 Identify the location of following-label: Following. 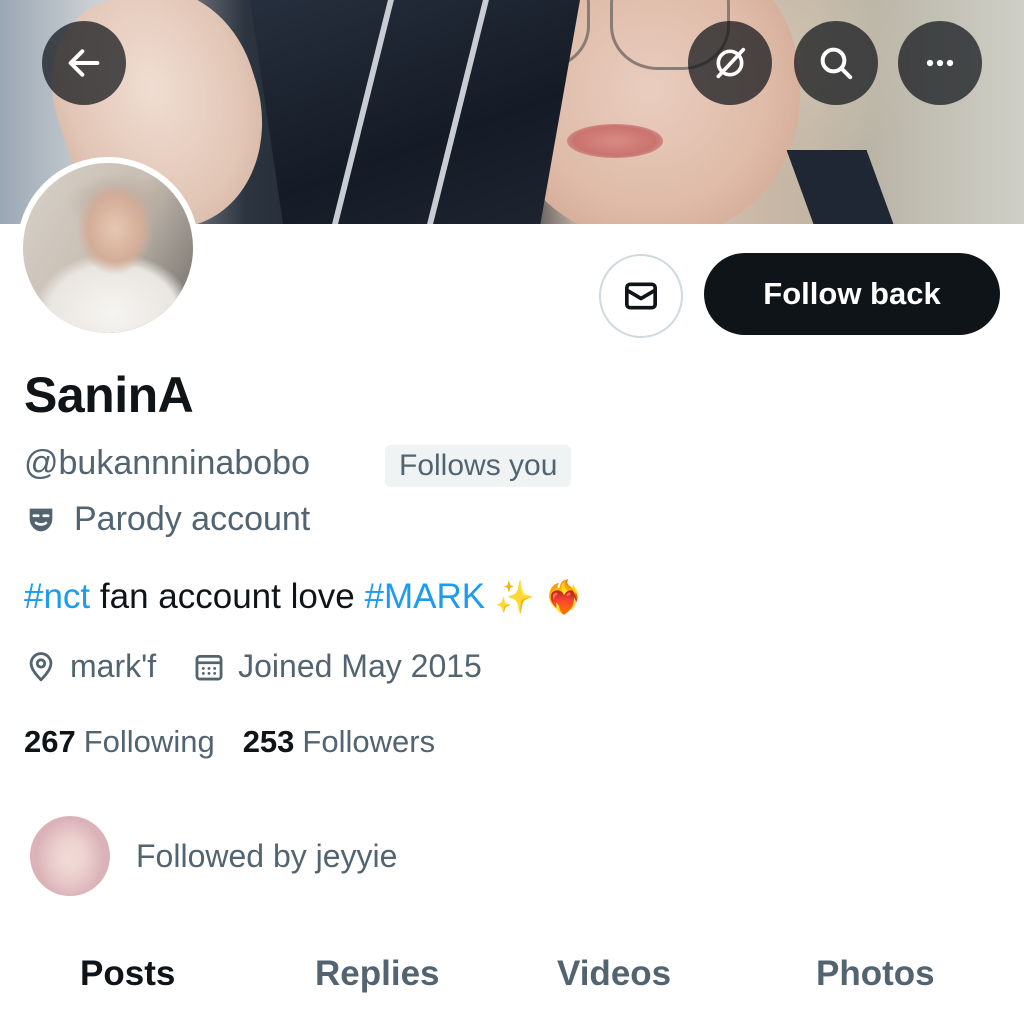
(149, 741).